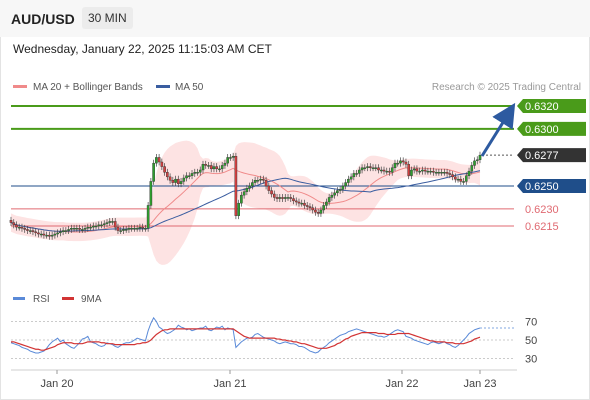  I want to click on resistance-tag-label: 0.6320, so click(542, 107).